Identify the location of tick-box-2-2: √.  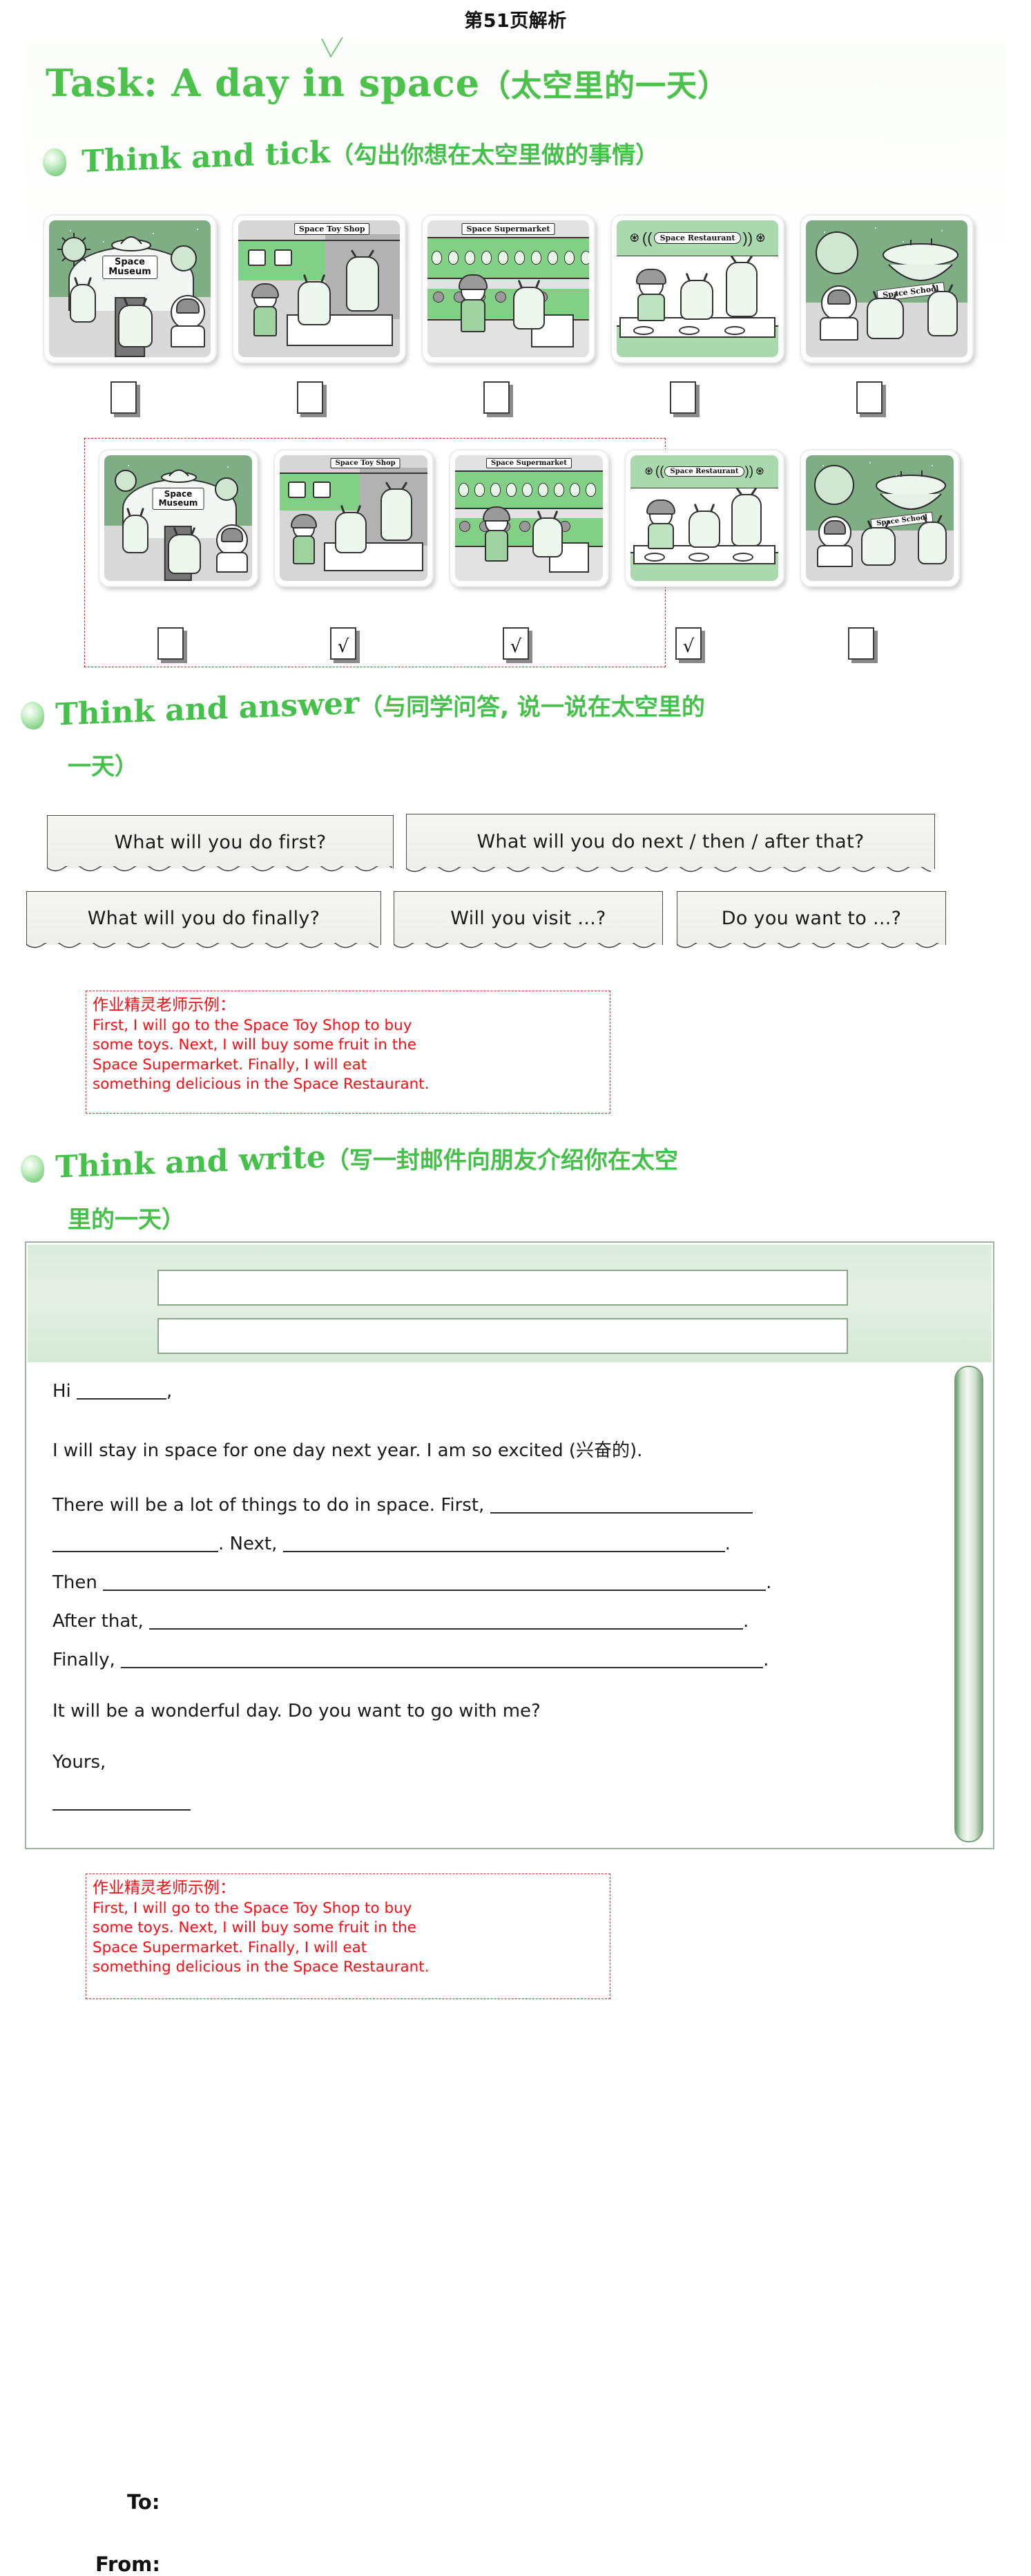
(343, 643).